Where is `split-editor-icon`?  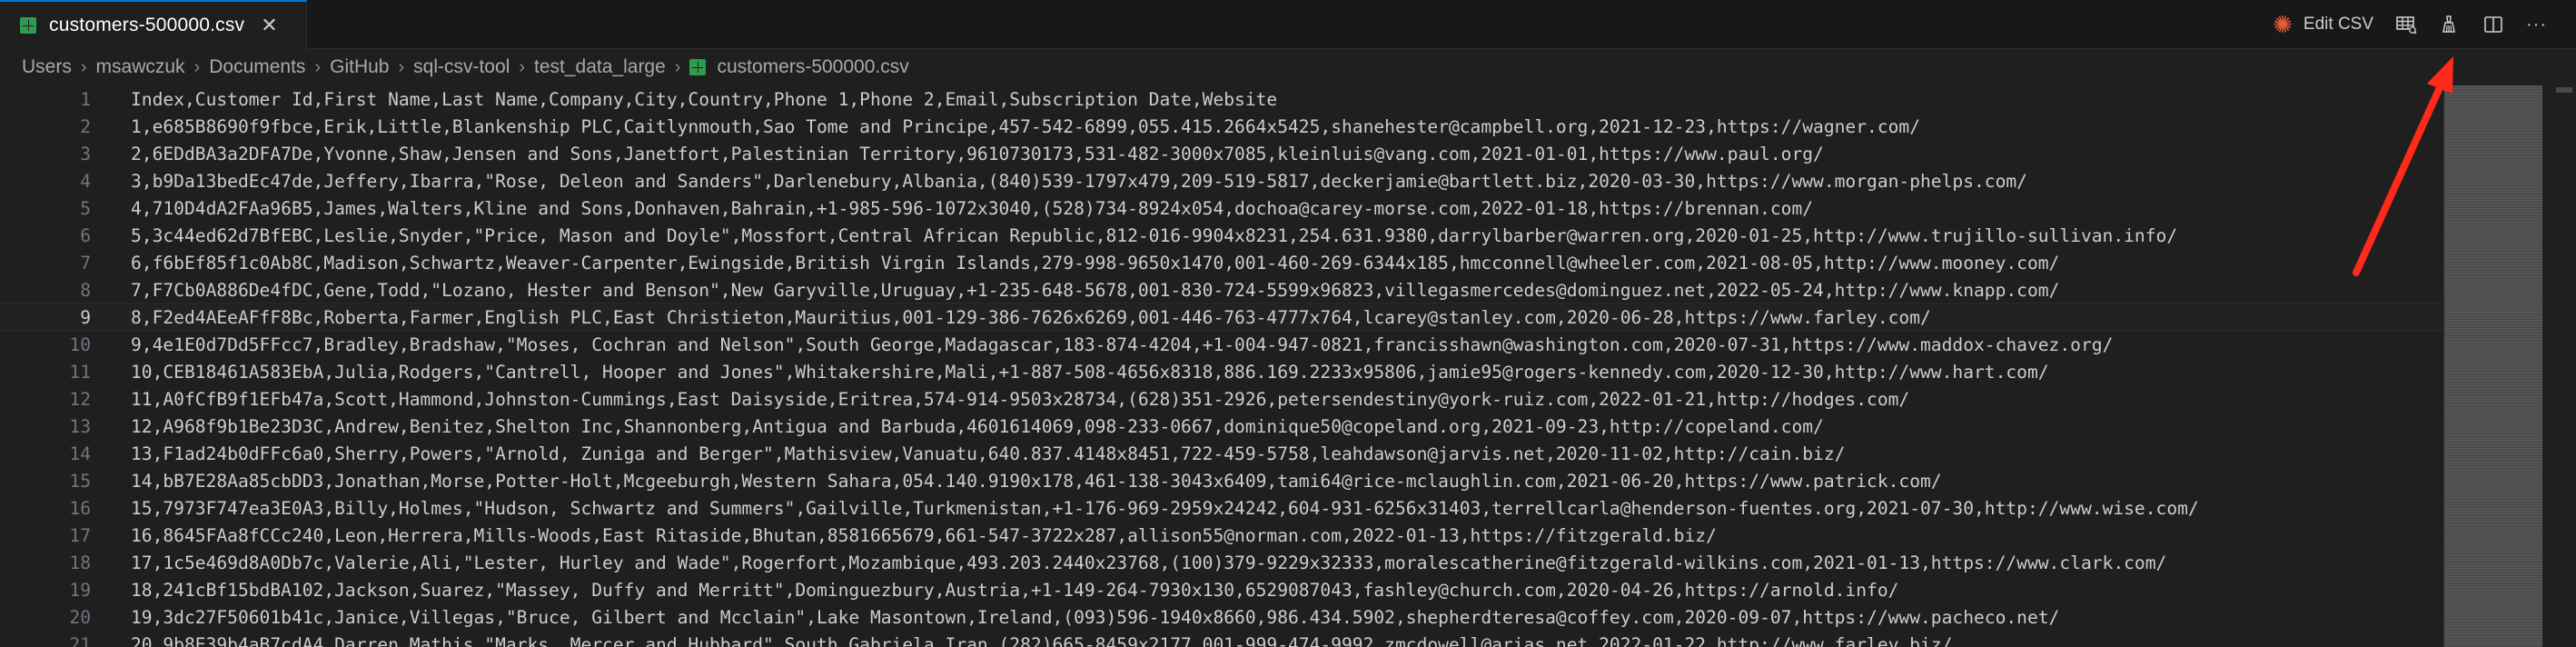
split-editor-icon is located at coordinates (2493, 24).